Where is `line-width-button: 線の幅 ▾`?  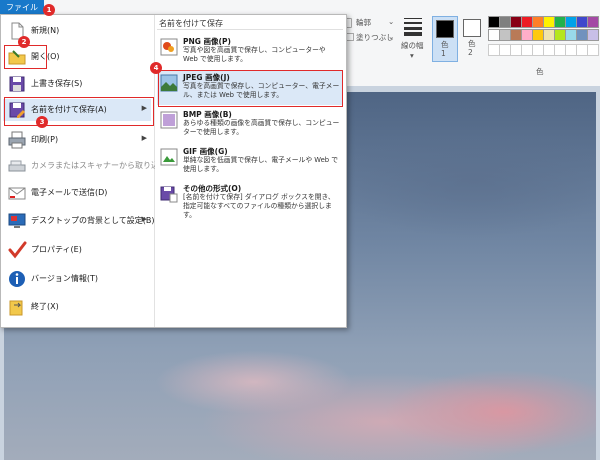 line-width-button: 線の幅 ▾ is located at coordinates (413, 38).